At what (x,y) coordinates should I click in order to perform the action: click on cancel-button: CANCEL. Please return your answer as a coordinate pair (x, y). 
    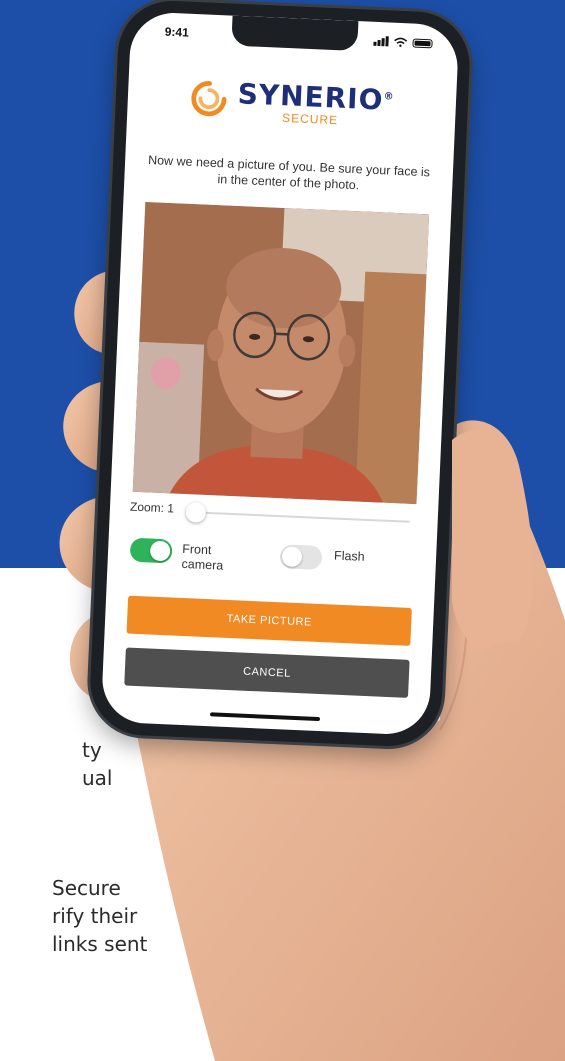
    Looking at the image, I should click on (267, 672).